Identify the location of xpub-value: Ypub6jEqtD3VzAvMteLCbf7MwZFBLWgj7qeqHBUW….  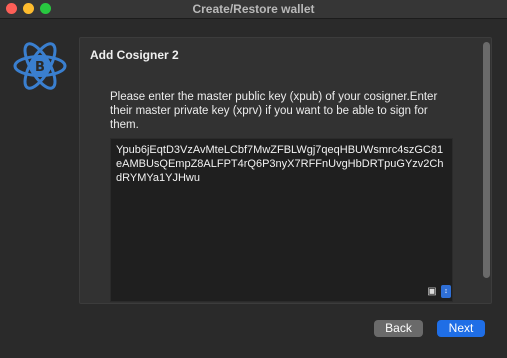
(280, 164).